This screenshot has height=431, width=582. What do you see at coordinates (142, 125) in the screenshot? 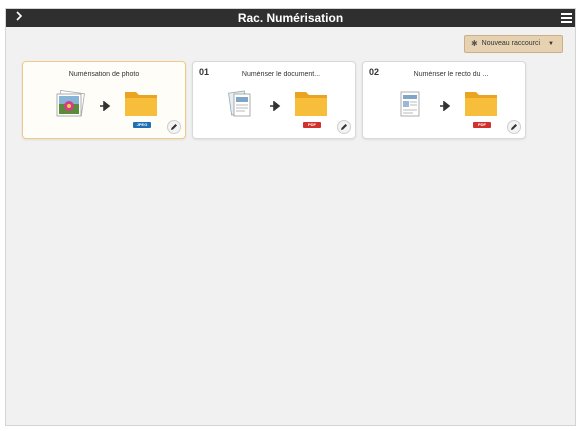
I see `format-badge: JPEG` at bounding box center [142, 125].